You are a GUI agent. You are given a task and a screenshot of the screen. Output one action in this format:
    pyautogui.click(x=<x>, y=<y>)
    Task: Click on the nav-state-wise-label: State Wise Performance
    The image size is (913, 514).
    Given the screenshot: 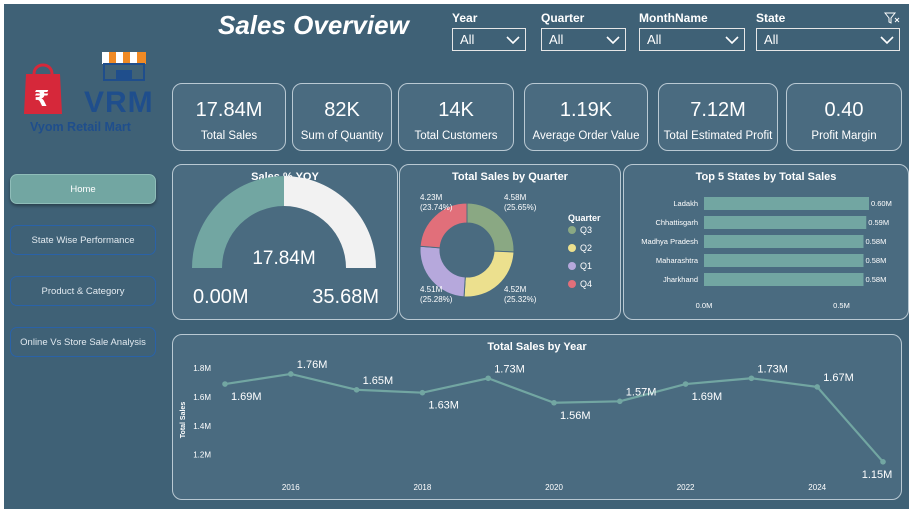 What is the action you would take?
    pyautogui.click(x=83, y=240)
    